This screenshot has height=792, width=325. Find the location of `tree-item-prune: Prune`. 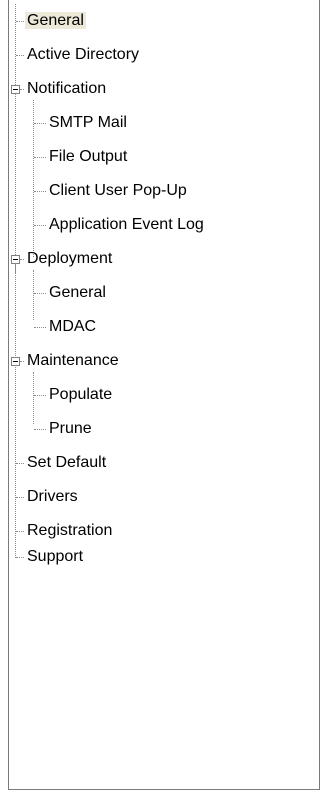

tree-item-prune: Prune is located at coordinates (70, 429).